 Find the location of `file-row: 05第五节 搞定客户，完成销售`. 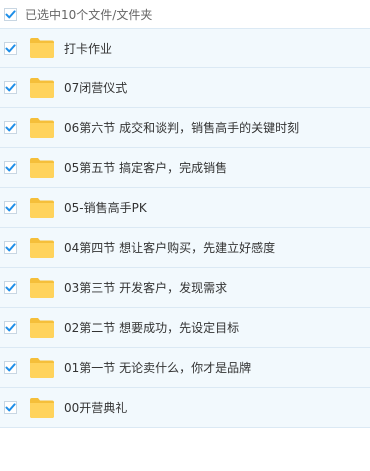

file-row: 05第五节 搞定客户，完成销售 is located at coordinates (185, 168).